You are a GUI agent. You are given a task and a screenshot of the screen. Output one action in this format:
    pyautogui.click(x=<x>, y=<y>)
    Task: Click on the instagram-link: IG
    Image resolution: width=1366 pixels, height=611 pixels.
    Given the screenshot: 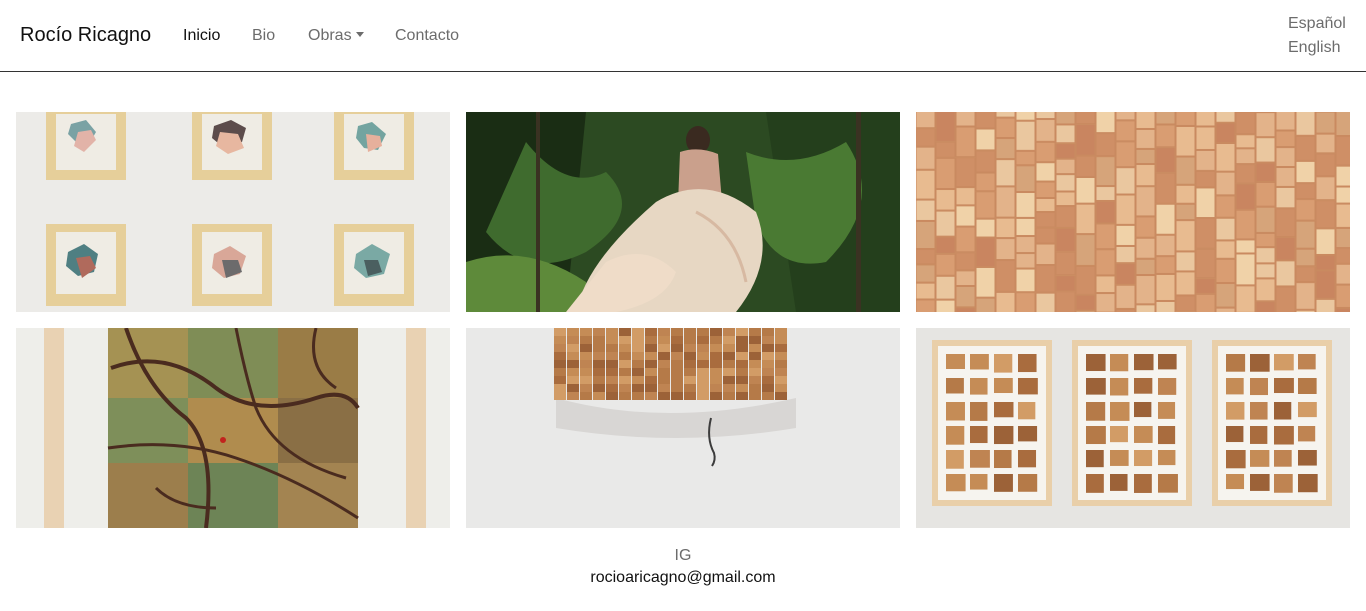 What is the action you would take?
    pyautogui.click(x=683, y=556)
    